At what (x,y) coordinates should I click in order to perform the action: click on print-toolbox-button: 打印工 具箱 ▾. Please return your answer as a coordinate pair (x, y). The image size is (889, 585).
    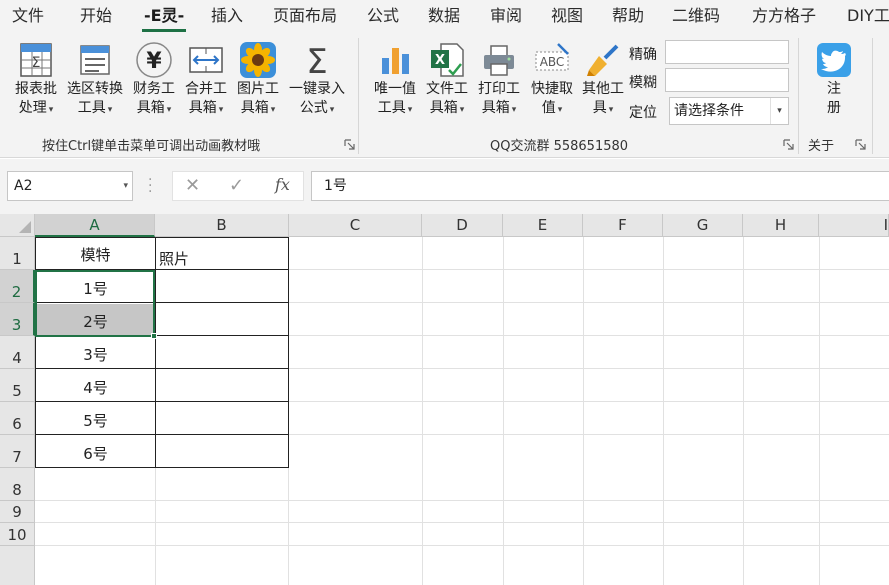
    Looking at the image, I should click on (499, 84).